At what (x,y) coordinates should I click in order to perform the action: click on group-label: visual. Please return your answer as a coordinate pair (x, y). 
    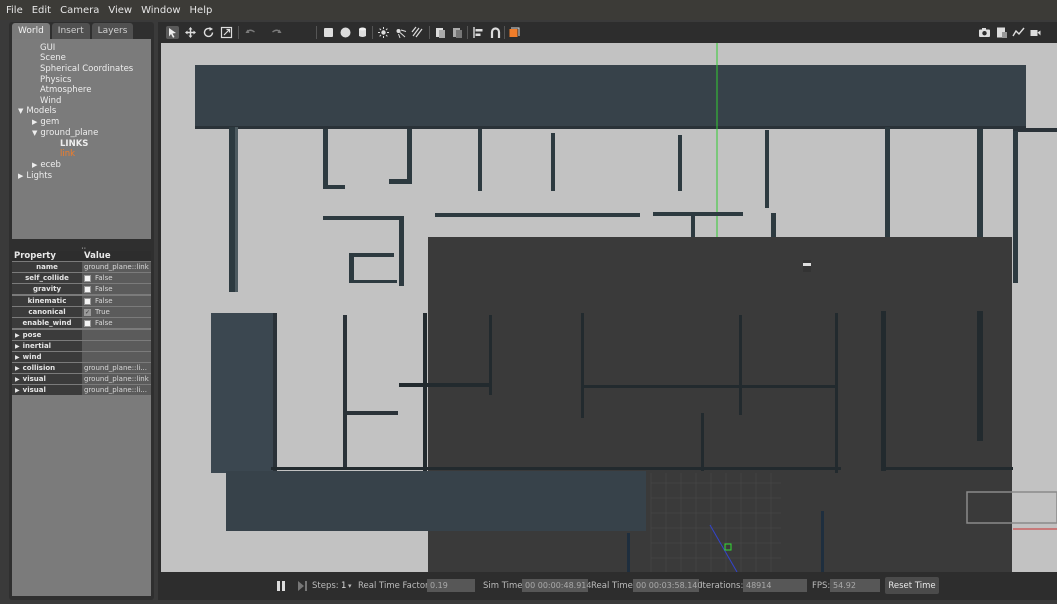
    Looking at the image, I should click on (34, 379).